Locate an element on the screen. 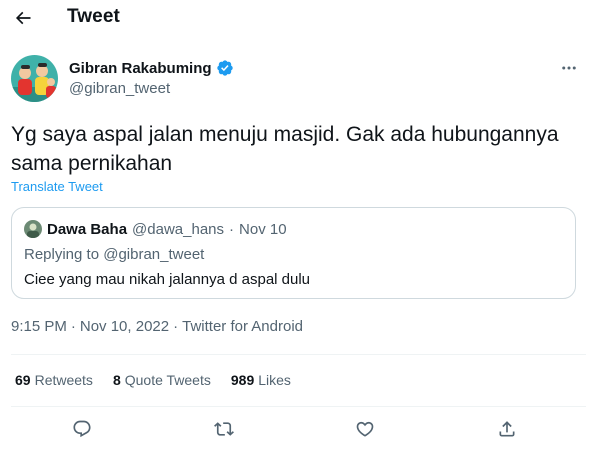  reply-icon is located at coordinates (82, 429).